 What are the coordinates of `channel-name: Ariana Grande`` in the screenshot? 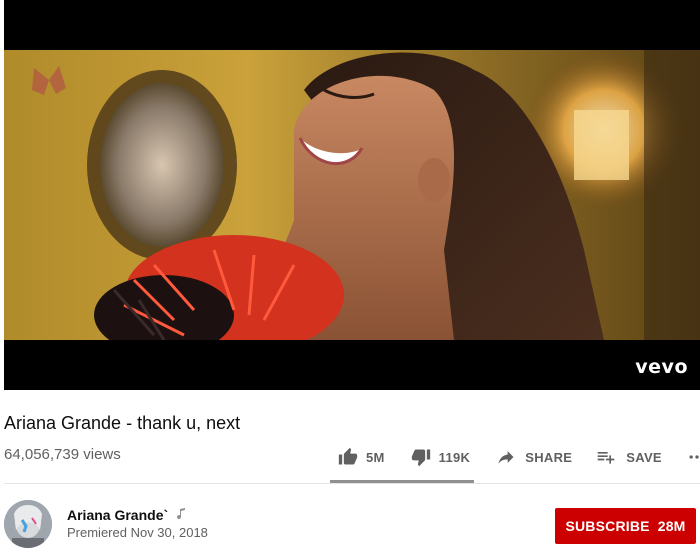 It's located at (126, 515).